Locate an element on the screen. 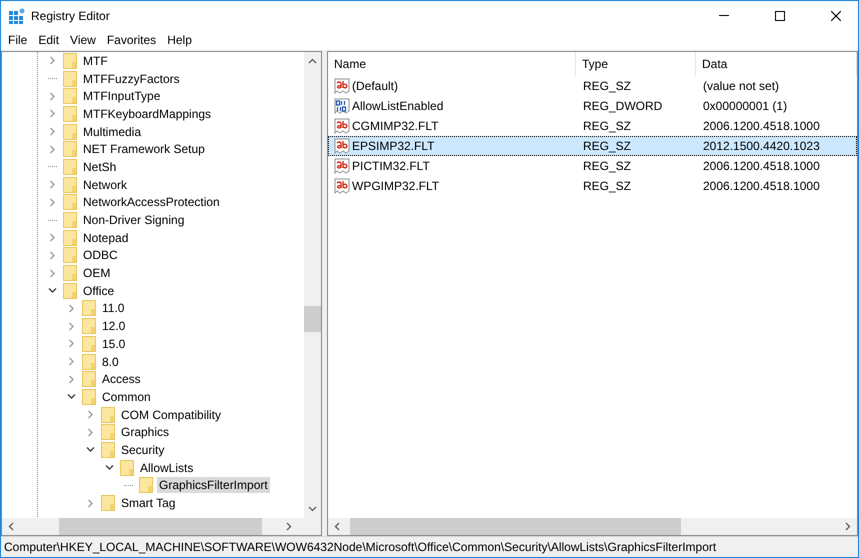  tree-item: AllowLists is located at coordinates (167, 468).